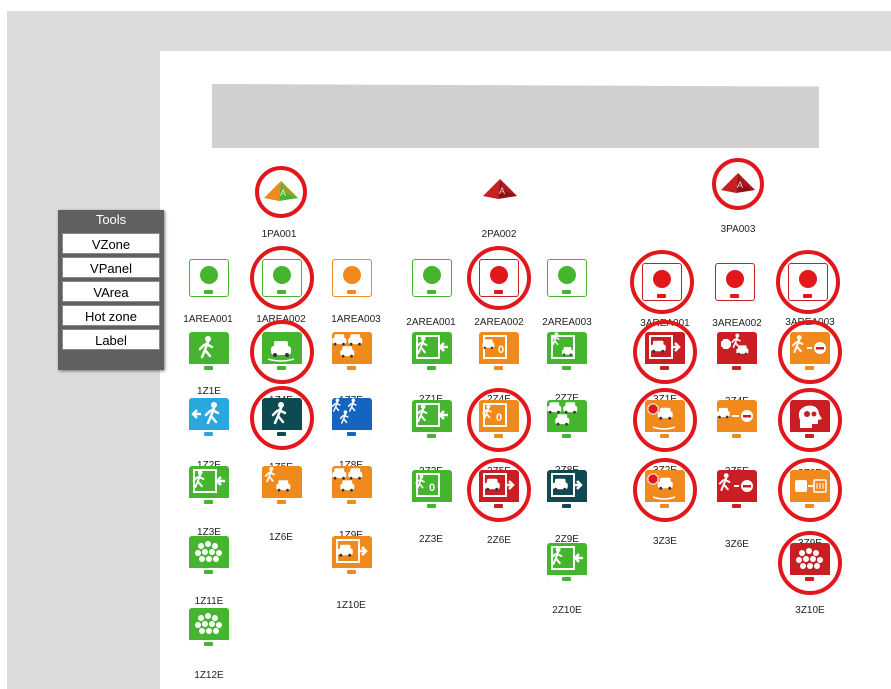 The image size is (891, 689). Describe the element at coordinates (499, 540) in the screenshot. I see `zone-label: 2Z6E` at that location.